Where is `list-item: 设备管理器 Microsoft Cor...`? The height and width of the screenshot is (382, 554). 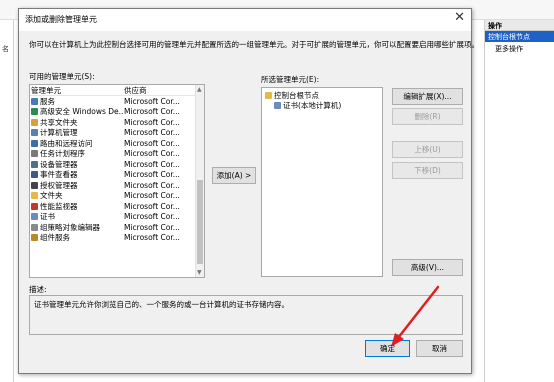
list-item: 设备管理器 Microsoft Cor... is located at coordinates (113, 164).